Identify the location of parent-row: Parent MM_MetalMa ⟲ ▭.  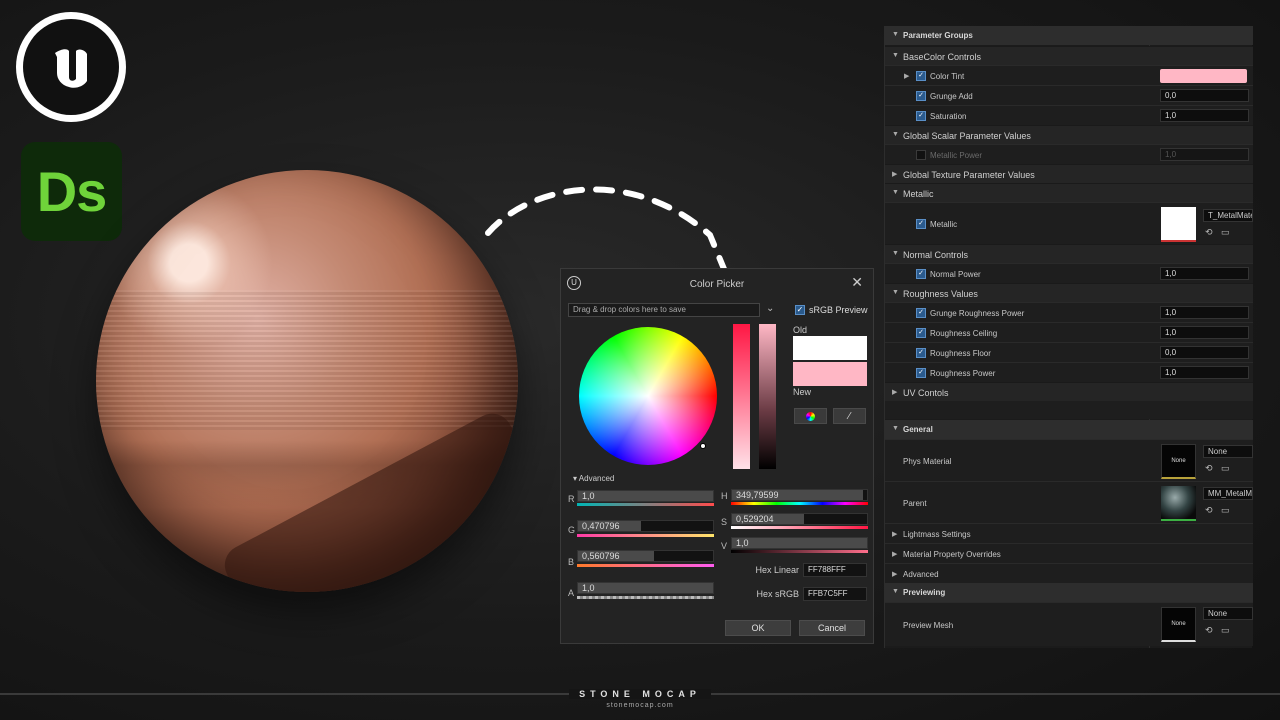
(1069, 502).